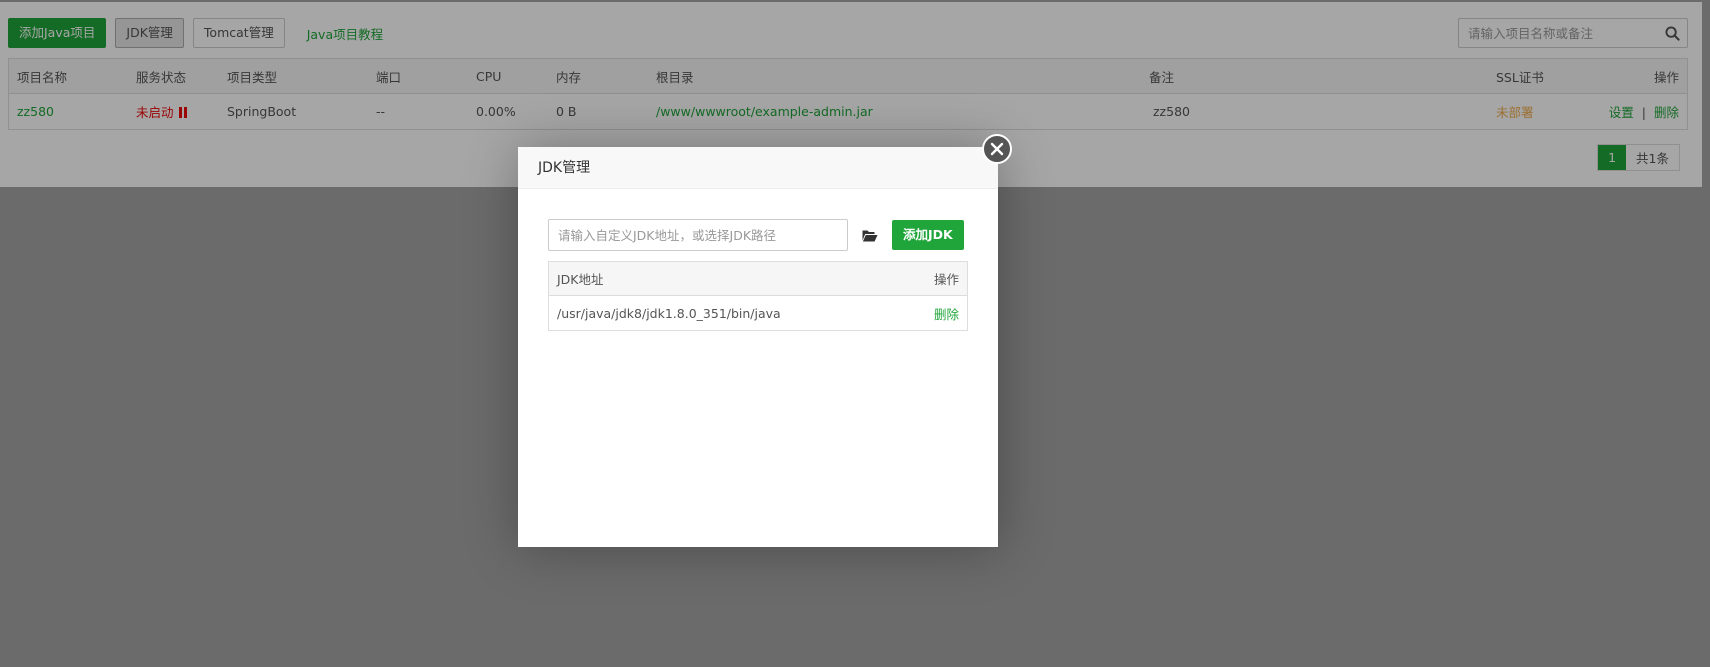 Image resolution: width=1710 pixels, height=667 pixels. What do you see at coordinates (870, 235) in the screenshot?
I see `folder-open-icon` at bounding box center [870, 235].